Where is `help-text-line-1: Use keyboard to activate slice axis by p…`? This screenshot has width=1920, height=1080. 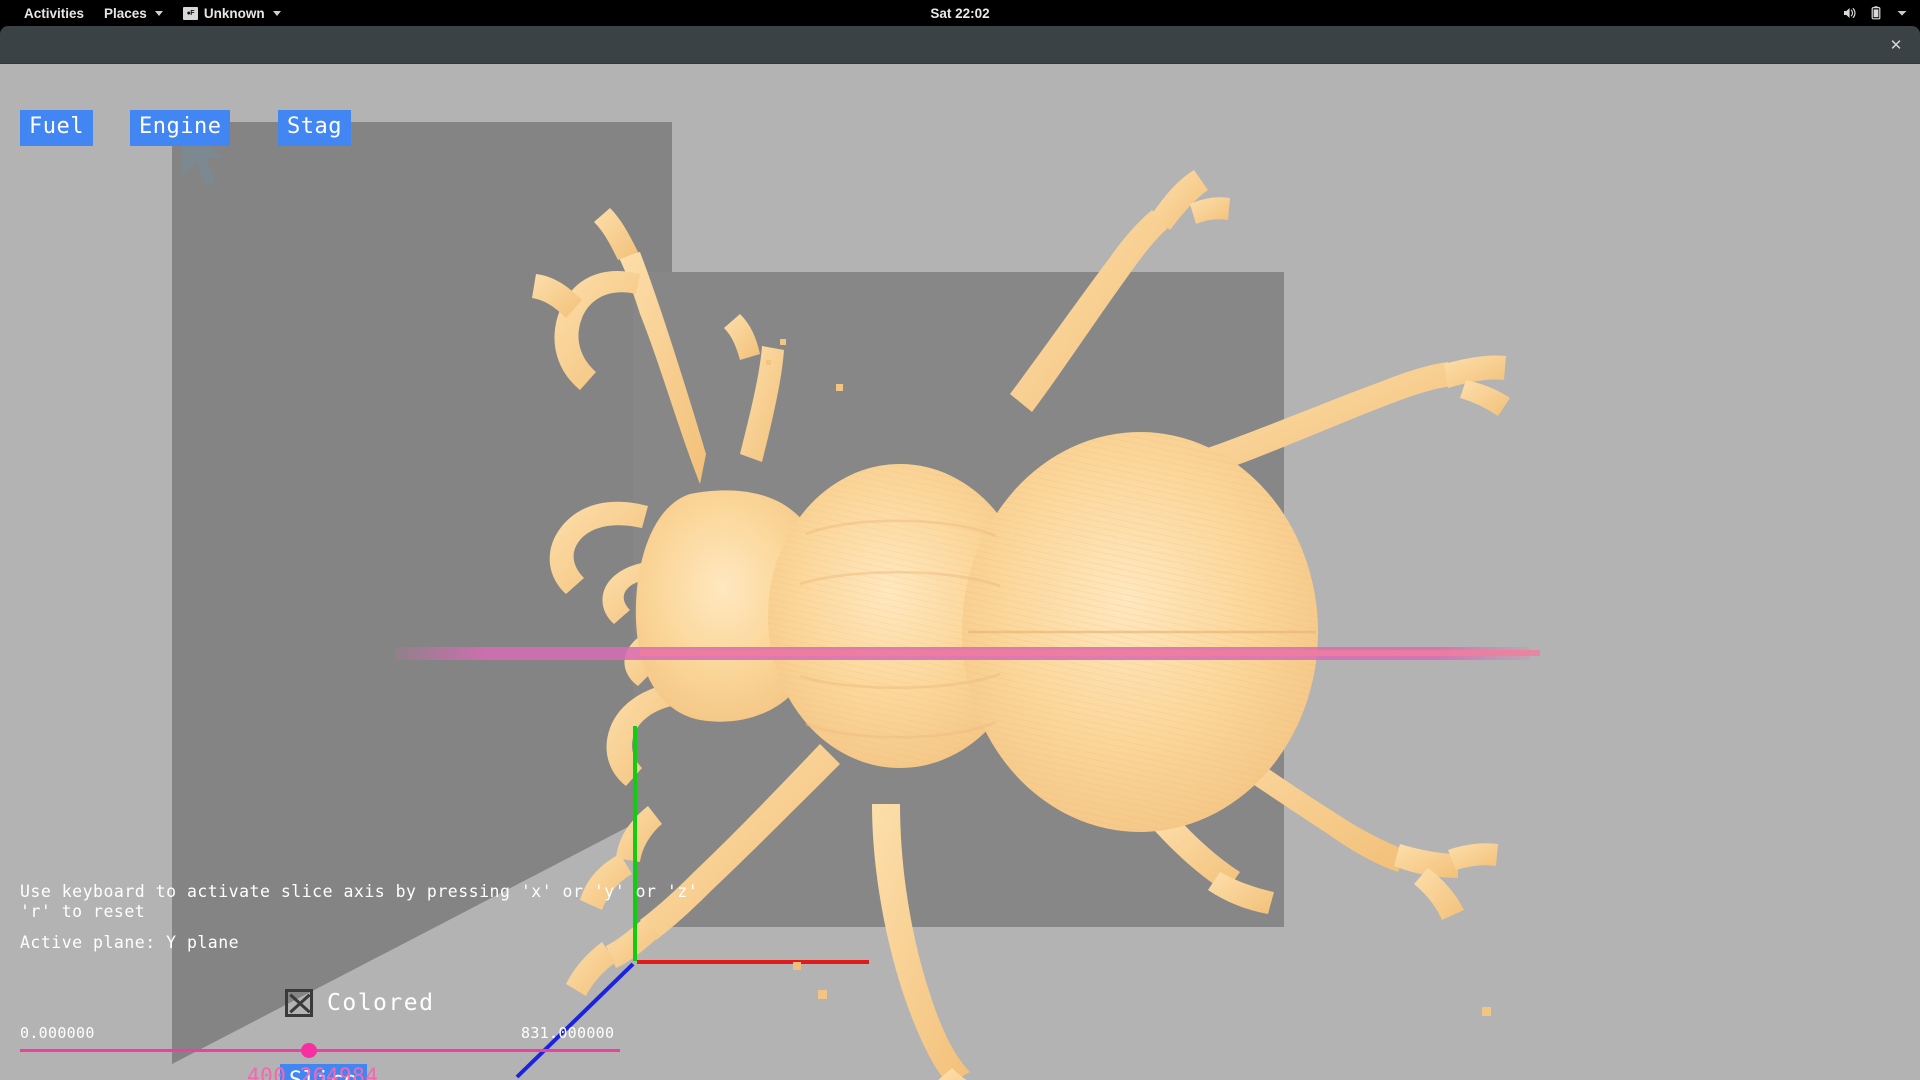 help-text-line-1: Use keyboard to activate slice axis by p… is located at coordinates (359, 891).